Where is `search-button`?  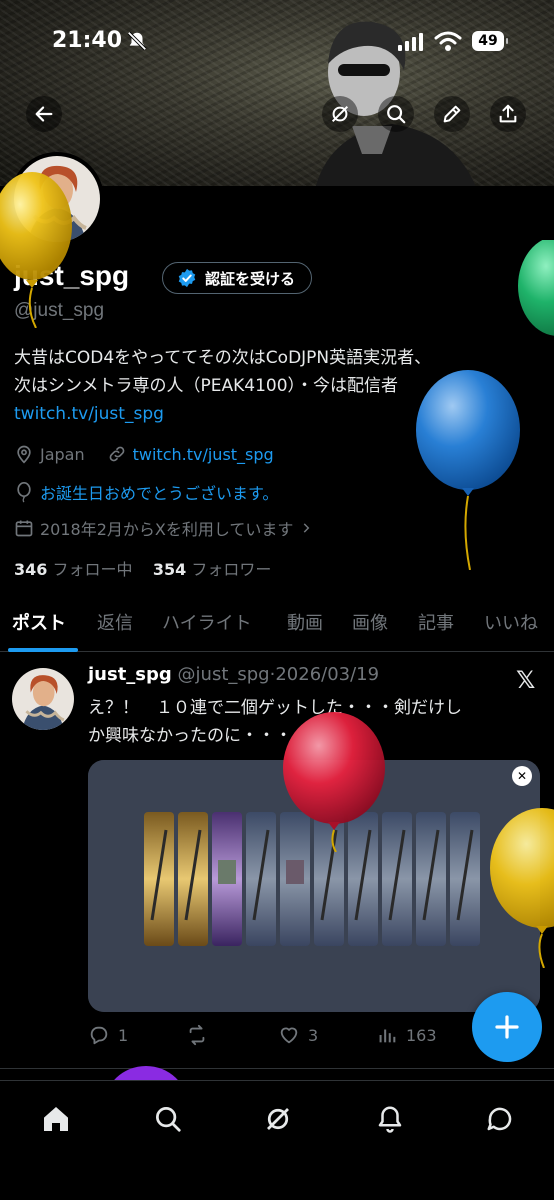 search-button is located at coordinates (396, 114).